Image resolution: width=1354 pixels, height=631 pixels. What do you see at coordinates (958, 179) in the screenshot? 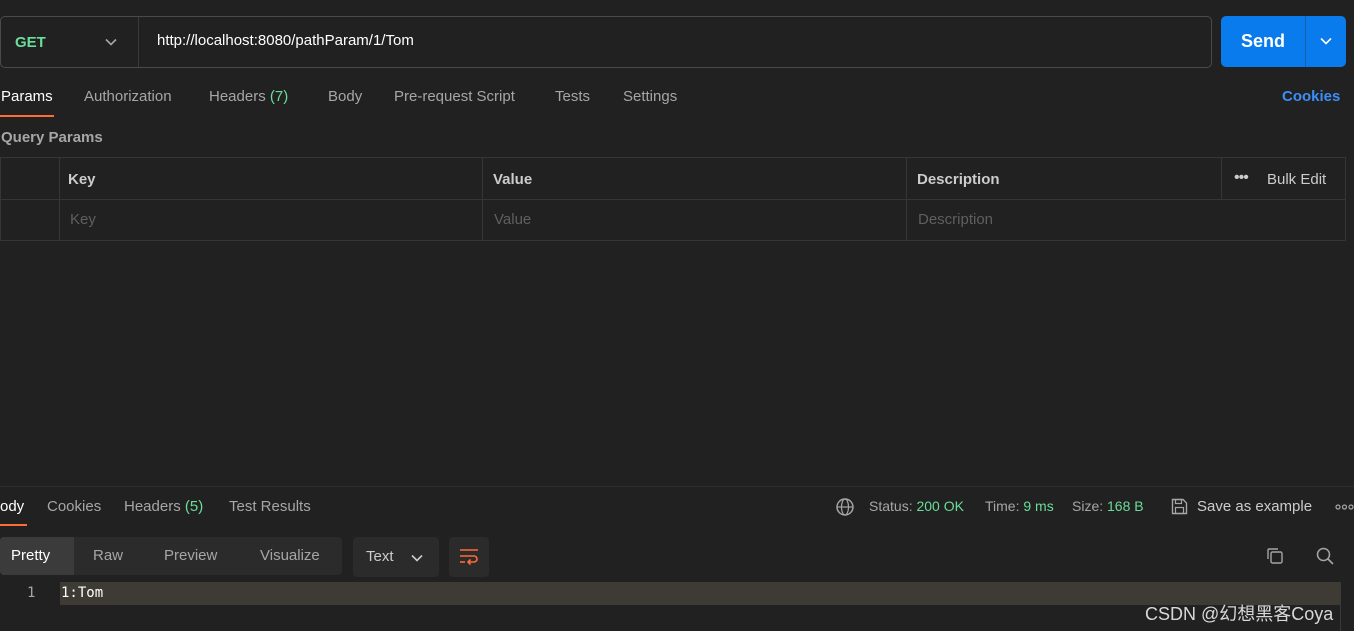
I see `column-header-description: Description` at bounding box center [958, 179].